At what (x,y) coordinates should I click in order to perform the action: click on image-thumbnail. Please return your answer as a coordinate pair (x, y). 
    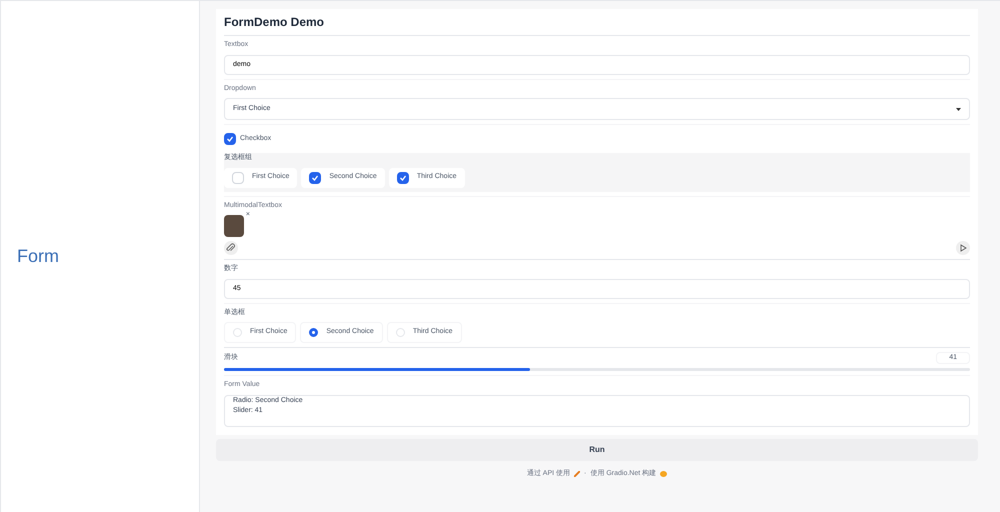
    Looking at the image, I should click on (234, 226).